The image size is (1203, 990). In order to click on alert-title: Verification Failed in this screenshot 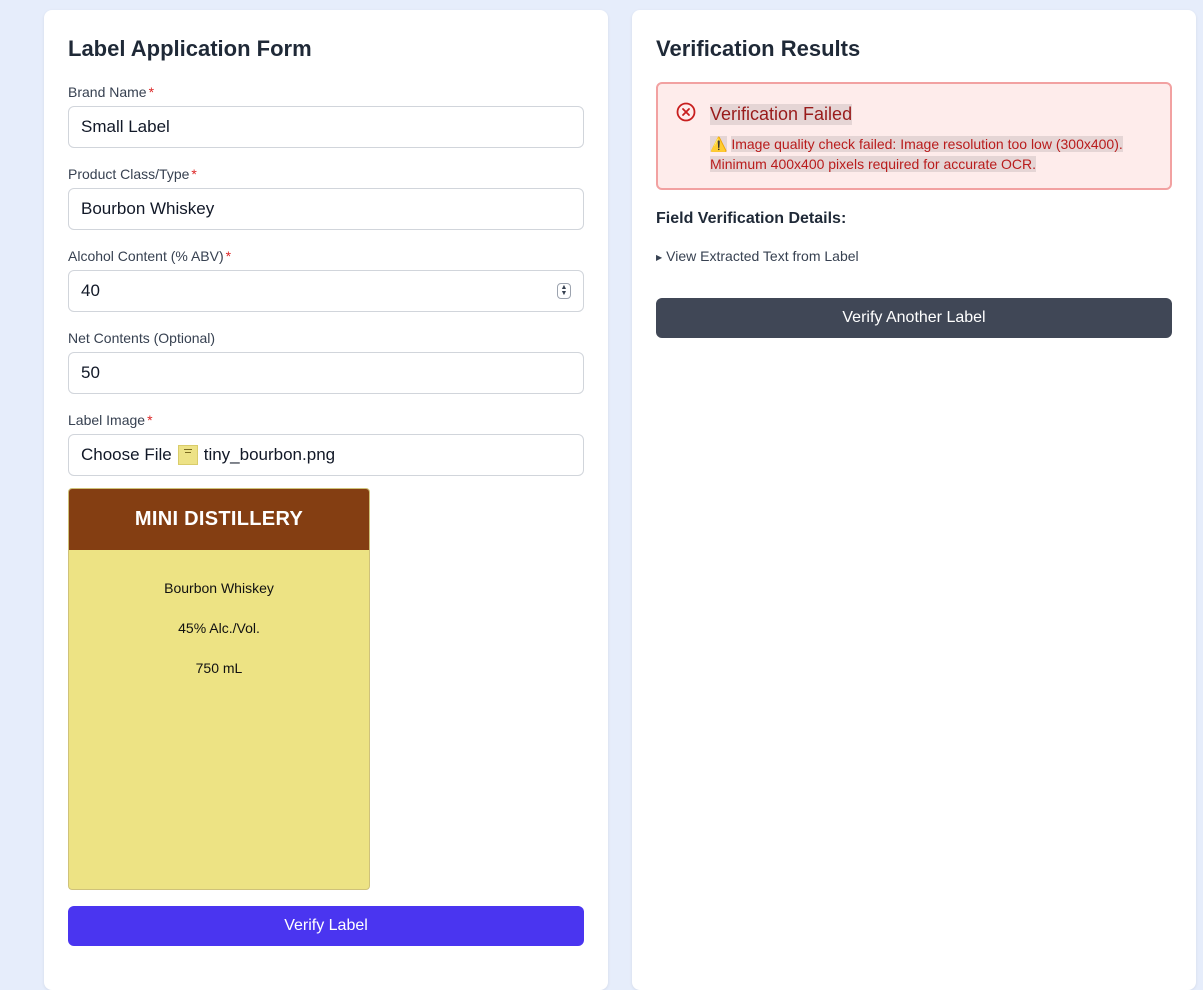, I will do `click(781, 114)`.